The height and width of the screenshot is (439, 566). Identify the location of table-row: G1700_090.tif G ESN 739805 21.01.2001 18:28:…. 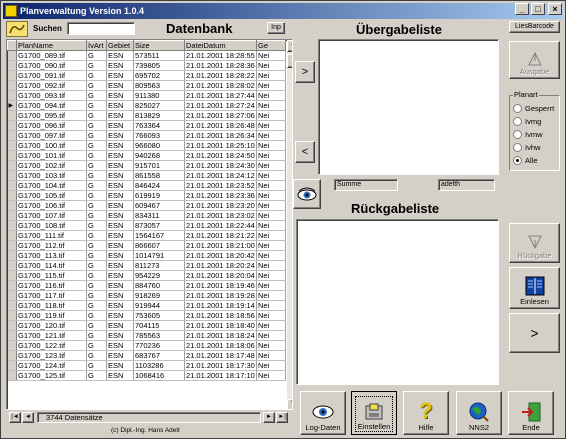
(146, 65).